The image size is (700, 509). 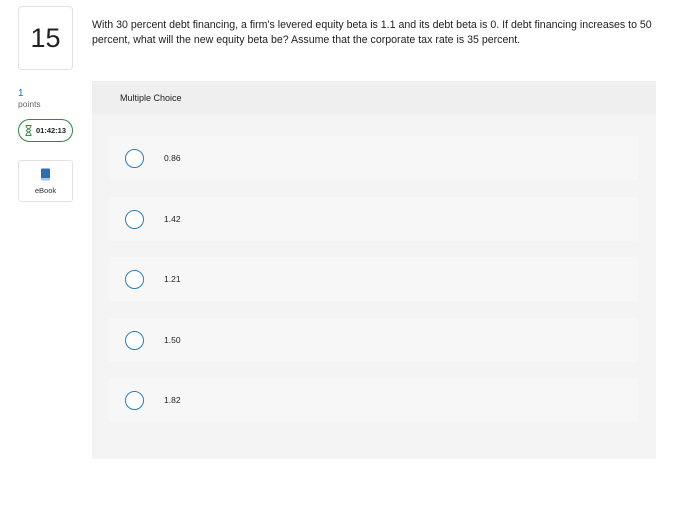 What do you see at coordinates (151, 98) in the screenshot?
I see `multiple-choice-title: Multiple Choice` at bounding box center [151, 98].